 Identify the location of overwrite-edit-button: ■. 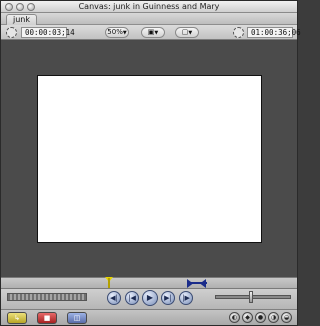
(47, 318).